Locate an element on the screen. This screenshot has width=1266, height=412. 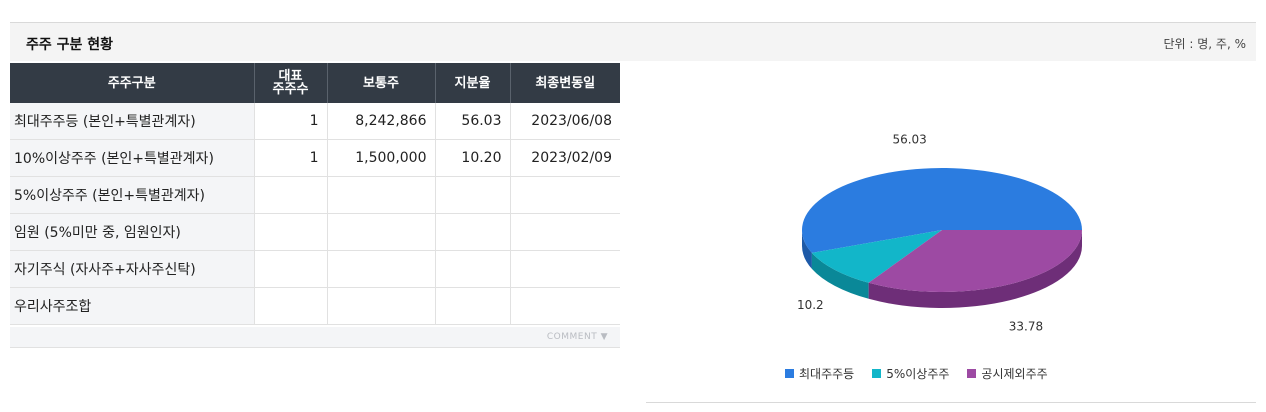
row-shares: 8,242,866 is located at coordinates (381, 121).